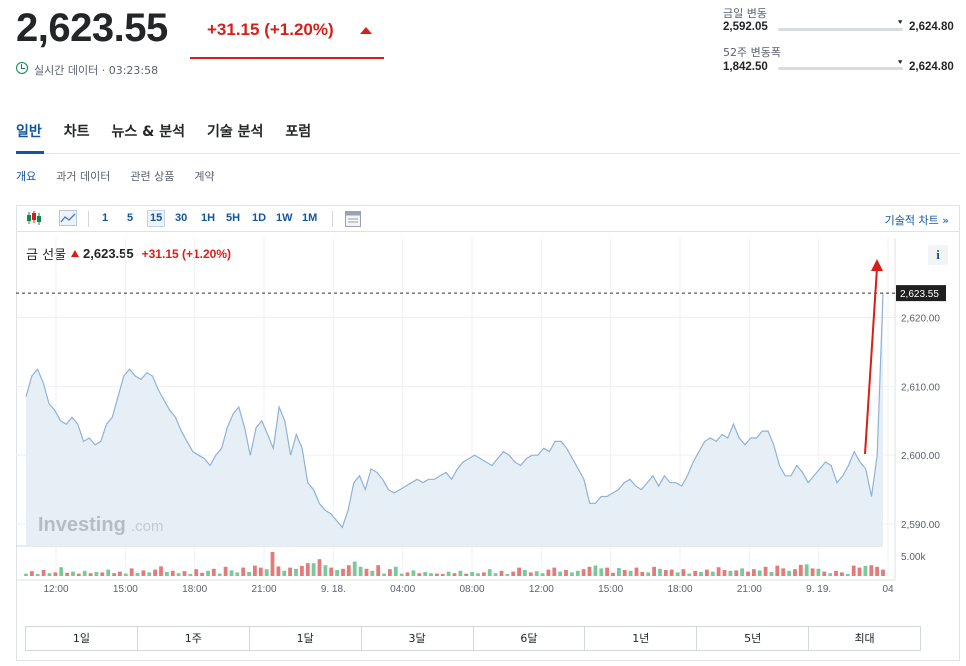 This screenshot has width=966, height=666. Describe the element at coordinates (641, 638) in the screenshot. I see `period-1y: 1년` at that location.